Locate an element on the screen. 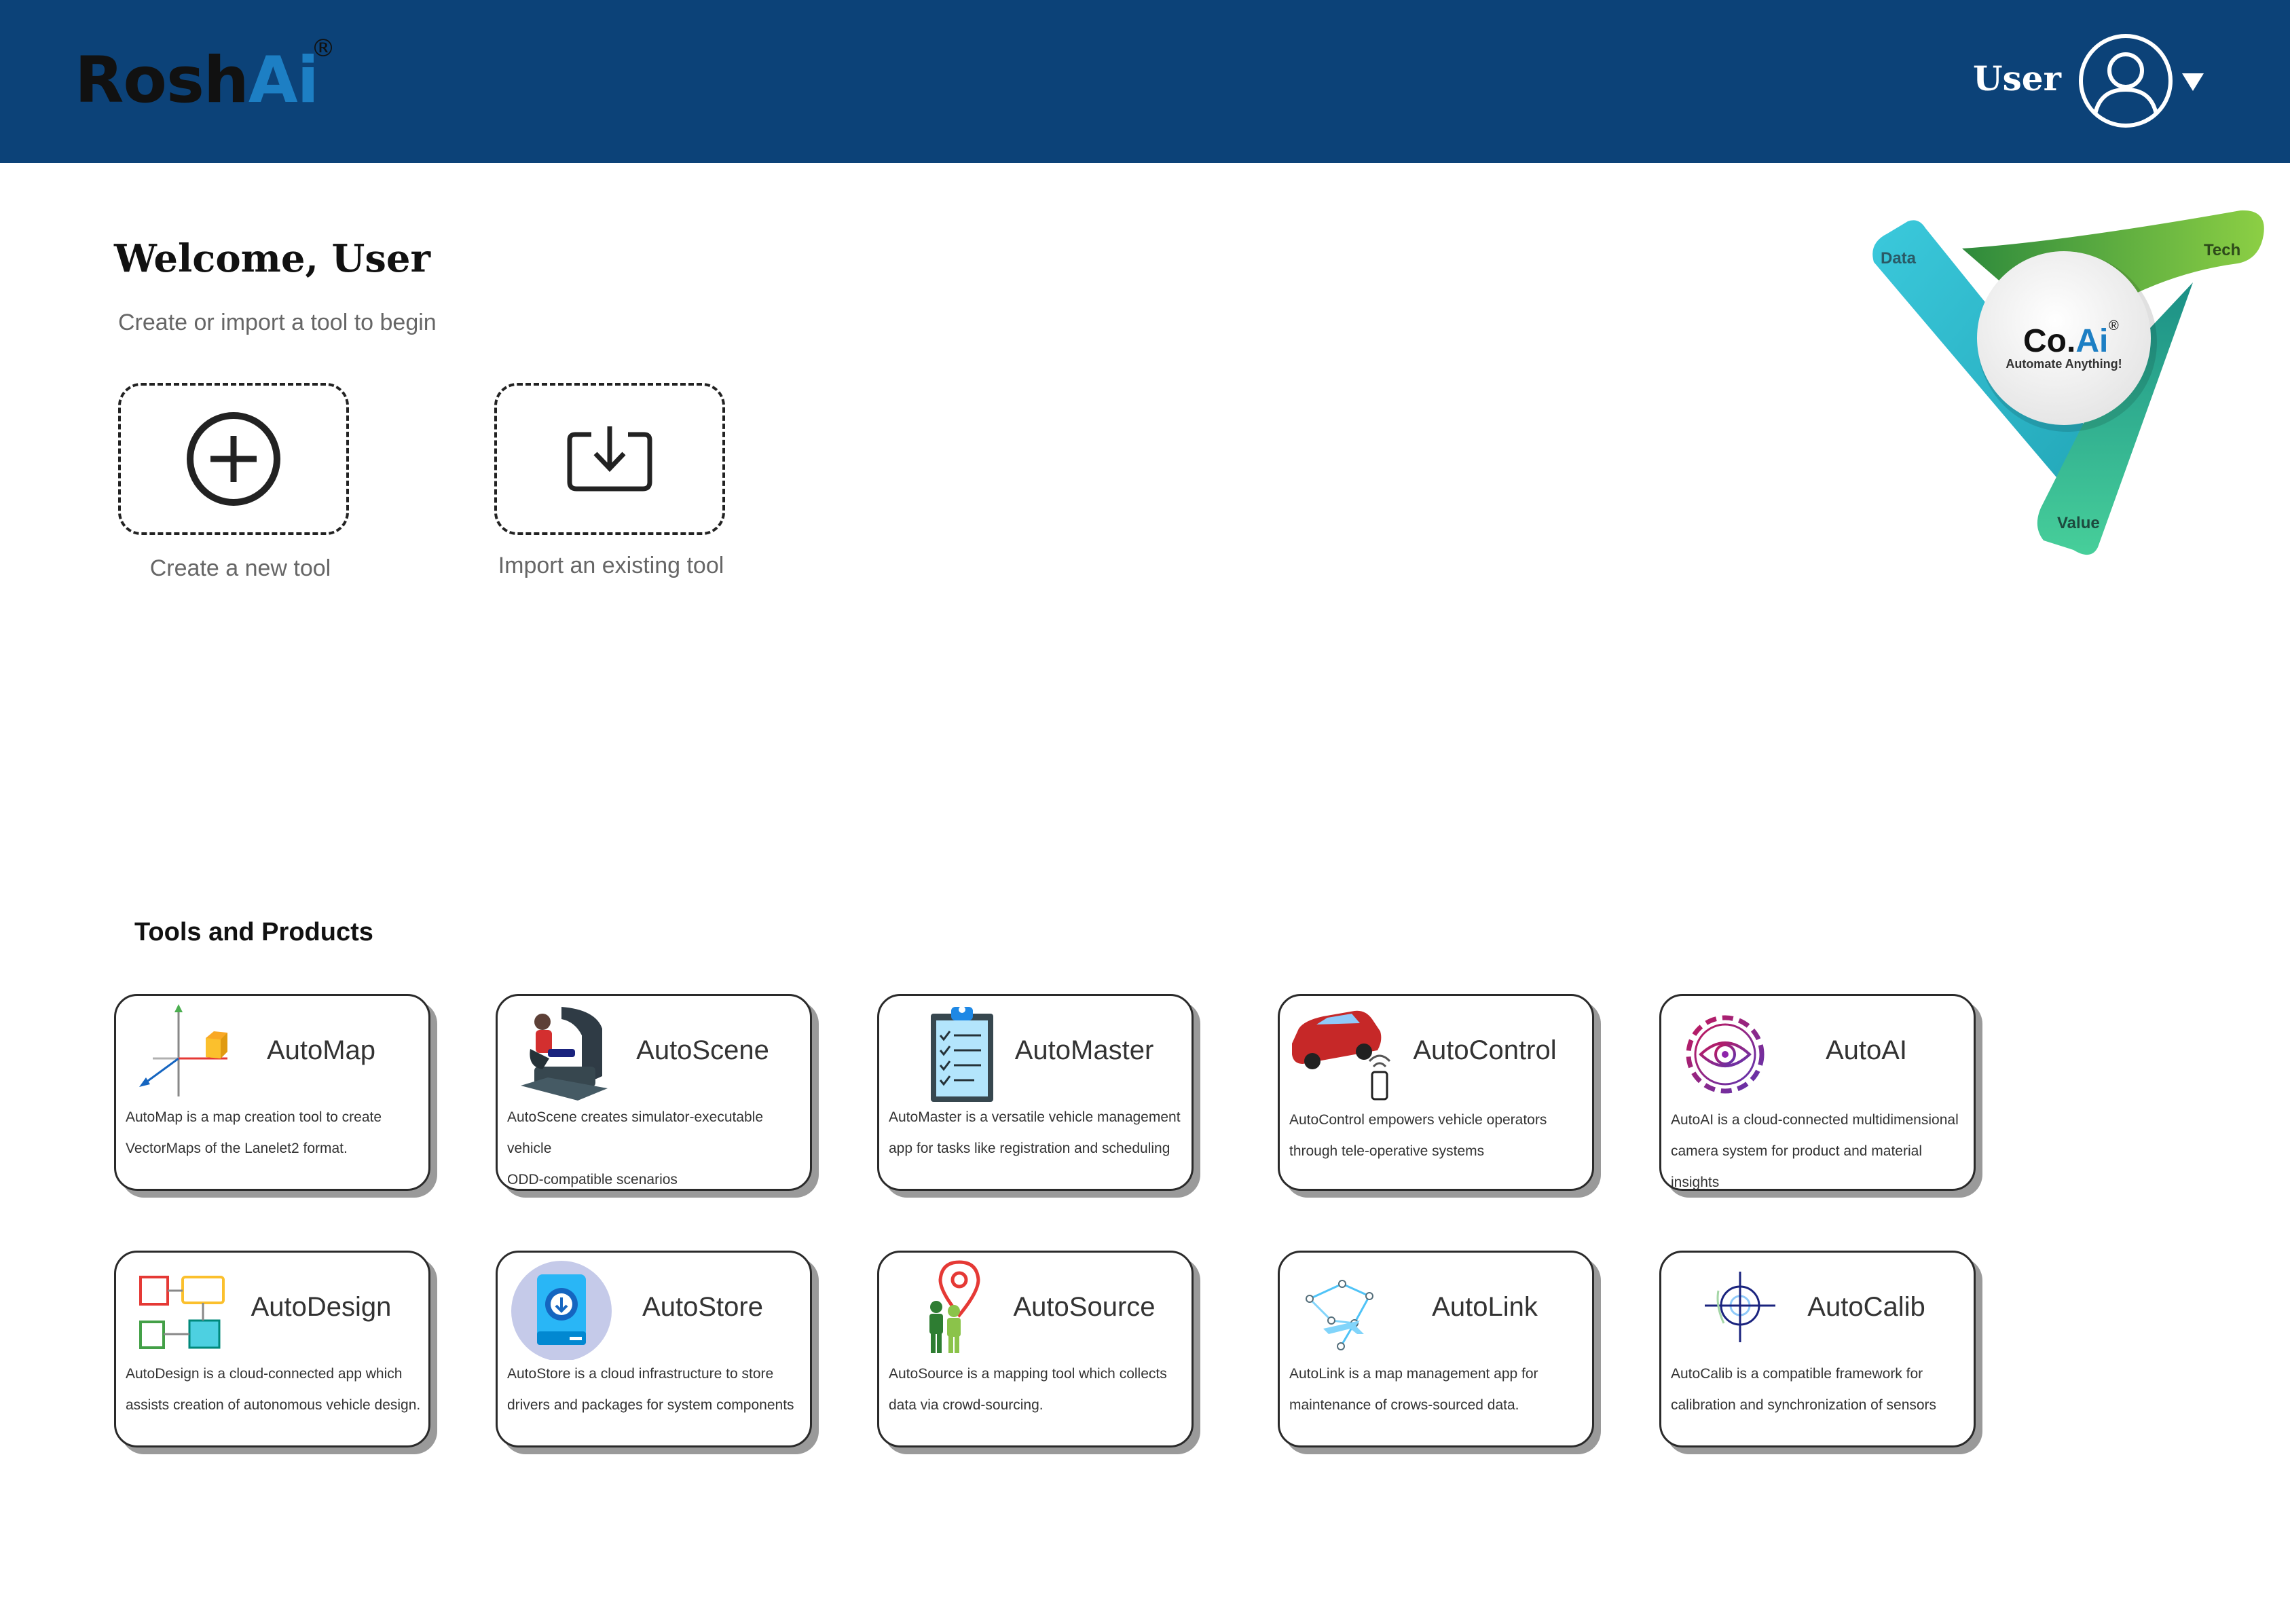  plus-circle-icon is located at coordinates (234, 459).